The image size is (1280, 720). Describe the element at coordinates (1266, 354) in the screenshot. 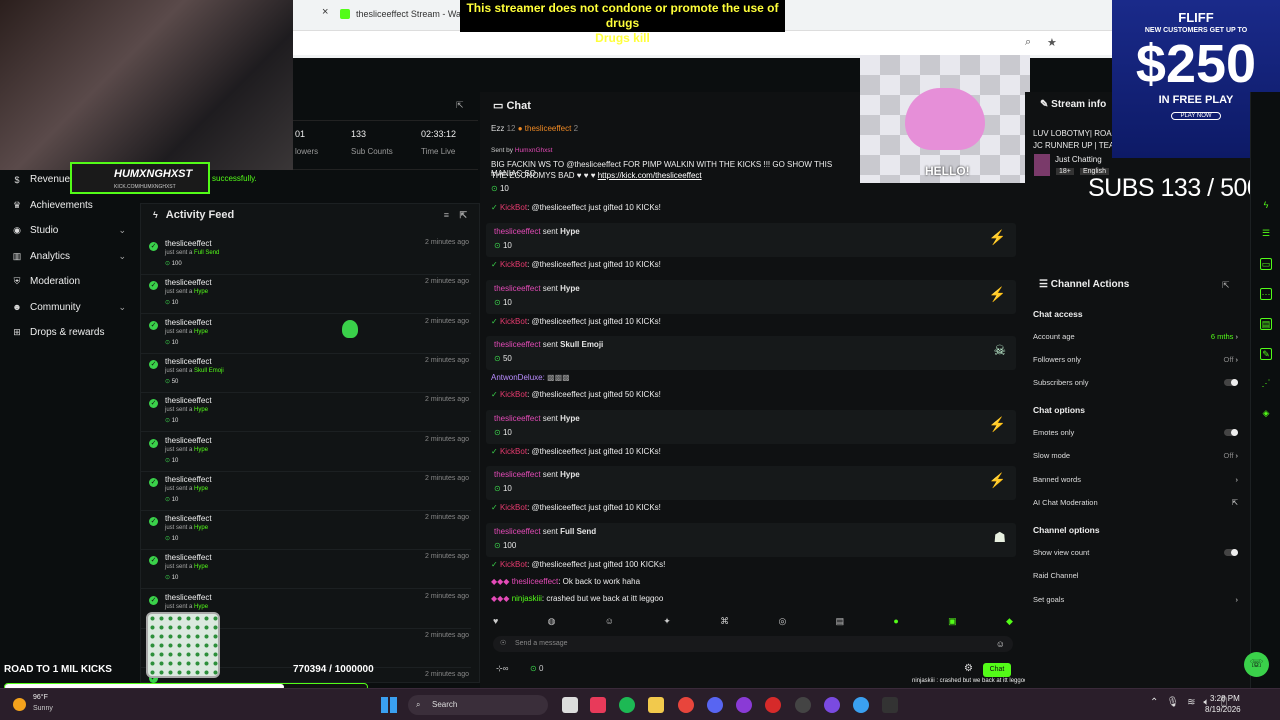

I see `wrench-icon: ✎` at that location.